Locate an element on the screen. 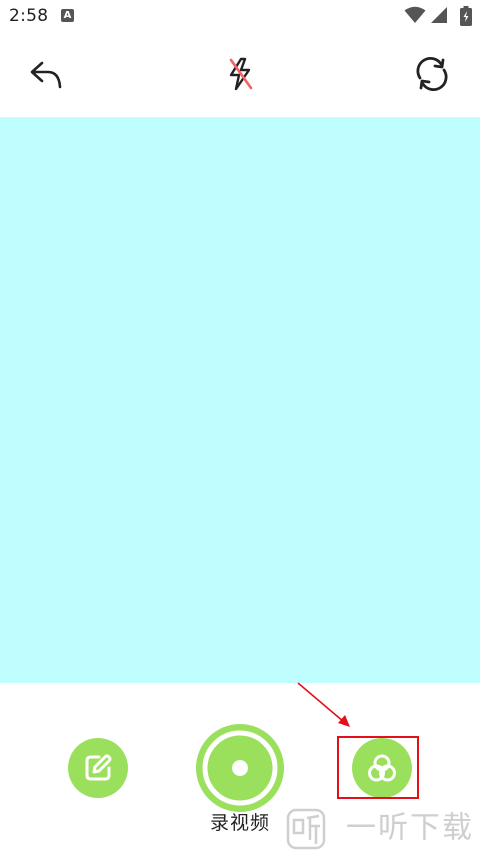 This screenshot has width=480, height=853. notification-a-icon: A is located at coordinates (67, 15).